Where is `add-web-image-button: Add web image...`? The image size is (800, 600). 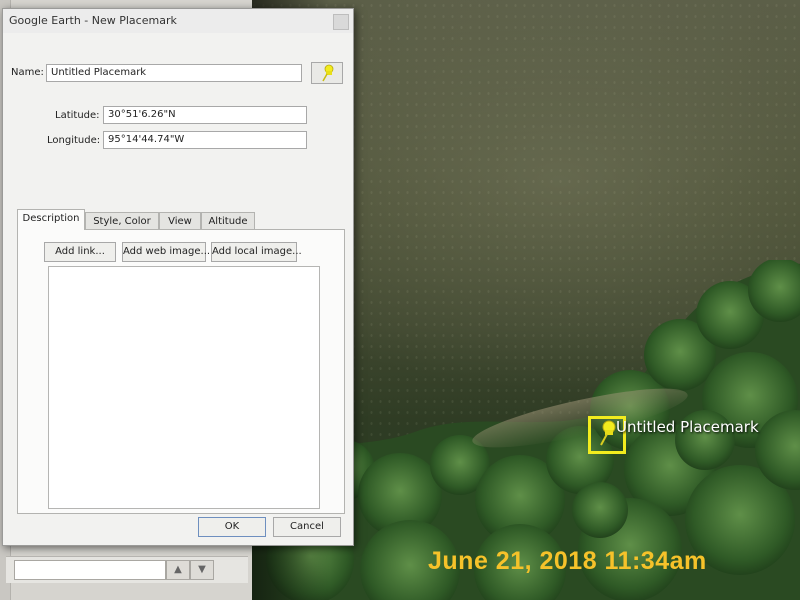 add-web-image-button: Add web image... is located at coordinates (166, 252).